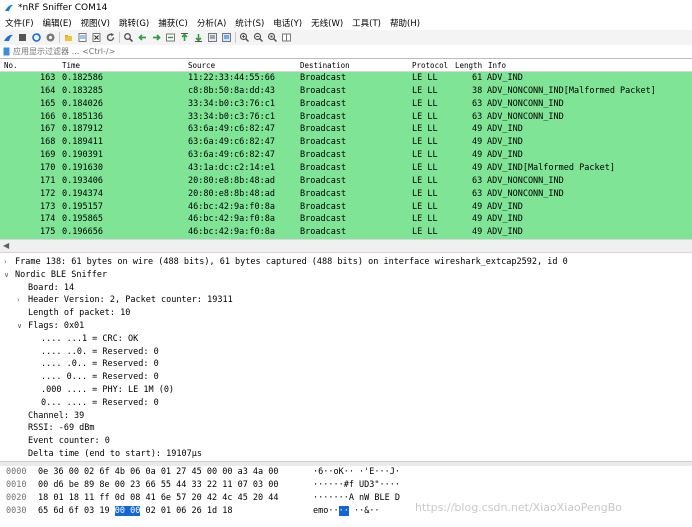 The width and height of the screenshot is (692, 527). I want to click on column-header-source: Source, so click(201, 65).